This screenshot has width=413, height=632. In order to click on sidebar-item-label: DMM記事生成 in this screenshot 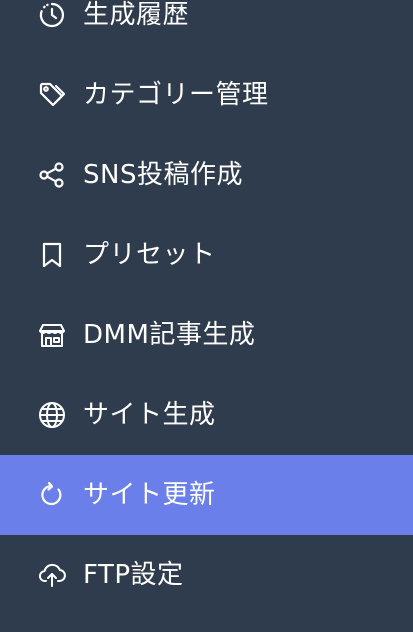, I will do `click(169, 335)`.